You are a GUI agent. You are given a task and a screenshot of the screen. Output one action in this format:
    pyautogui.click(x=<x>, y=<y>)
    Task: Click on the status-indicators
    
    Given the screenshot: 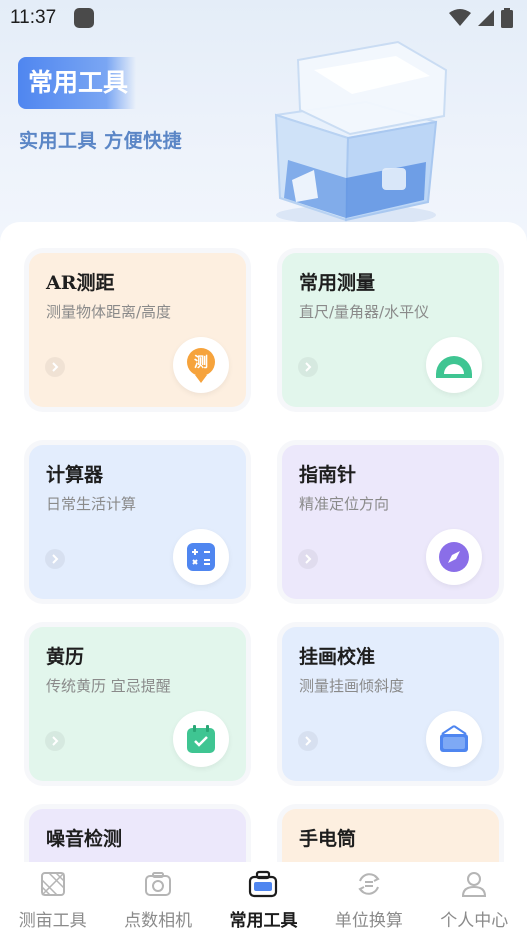 What is the action you would take?
    pyautogui.click(x=481, y=18)
    